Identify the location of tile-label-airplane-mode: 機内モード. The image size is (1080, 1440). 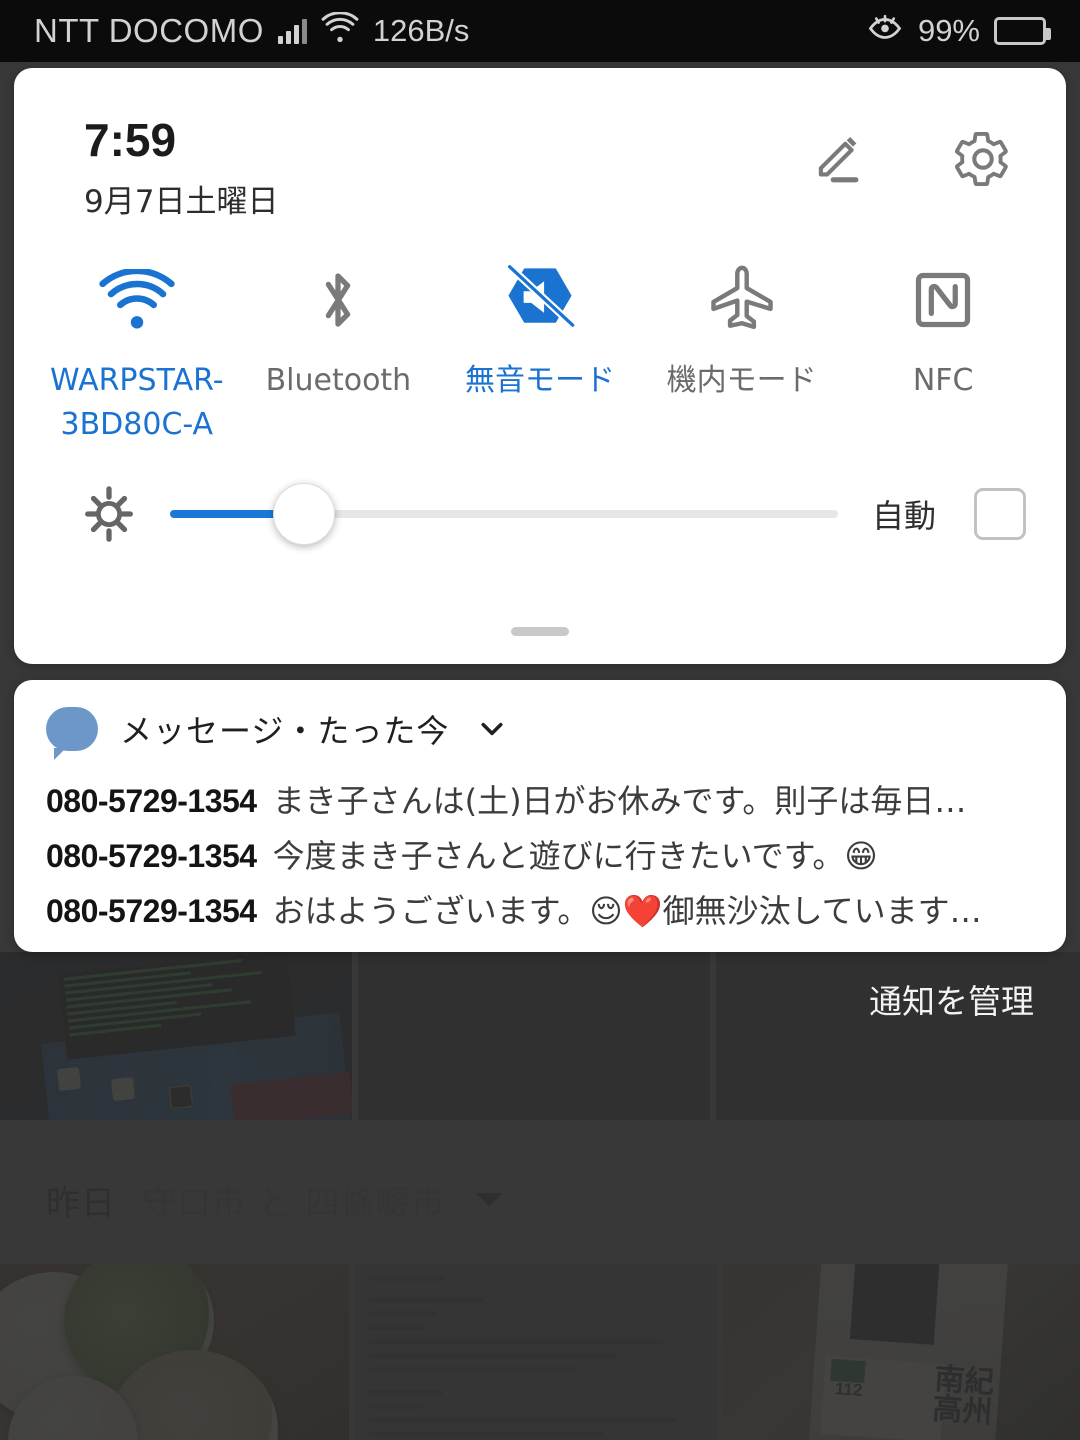
(741, 381).